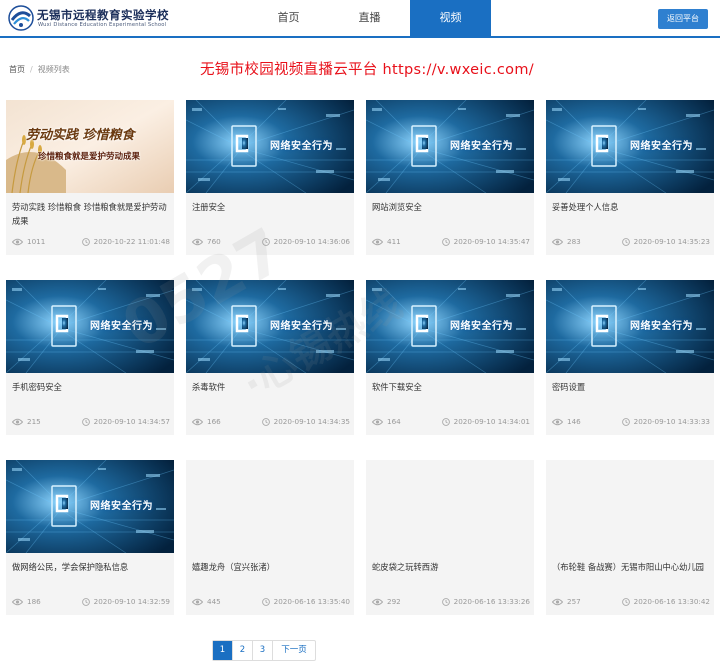 This screenshot has height=670, width=720. I want to click on next-page-button: 下一页, so click(294, 650).